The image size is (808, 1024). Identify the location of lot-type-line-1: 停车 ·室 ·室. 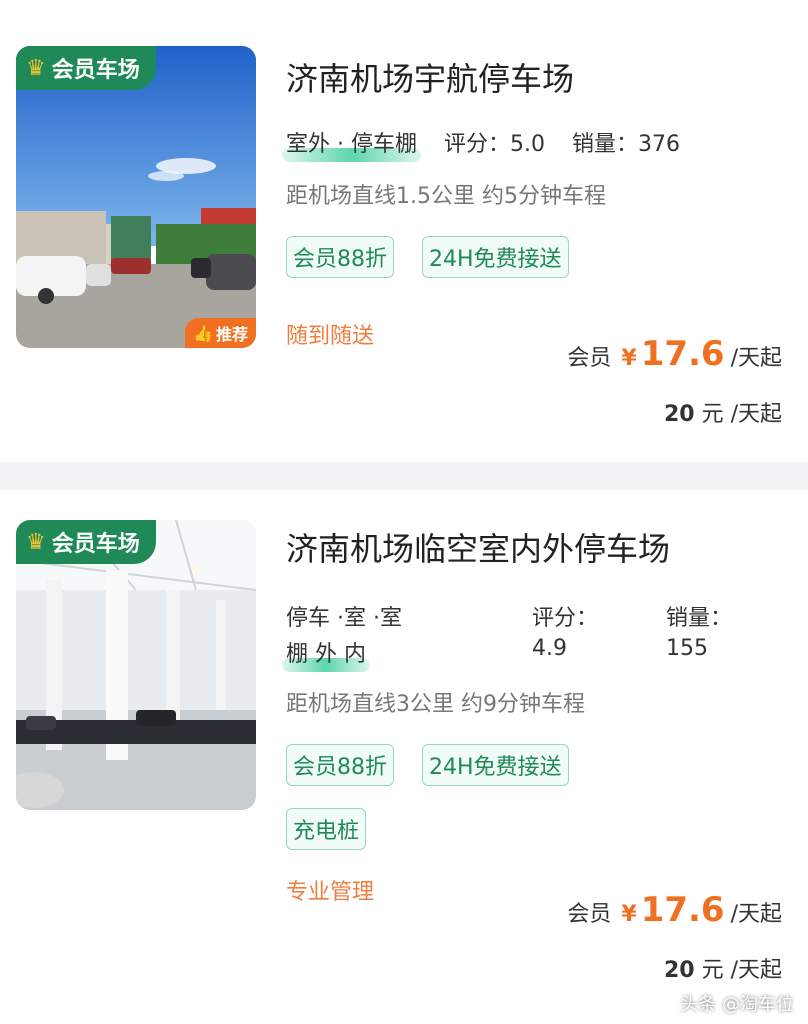
(344, 618).